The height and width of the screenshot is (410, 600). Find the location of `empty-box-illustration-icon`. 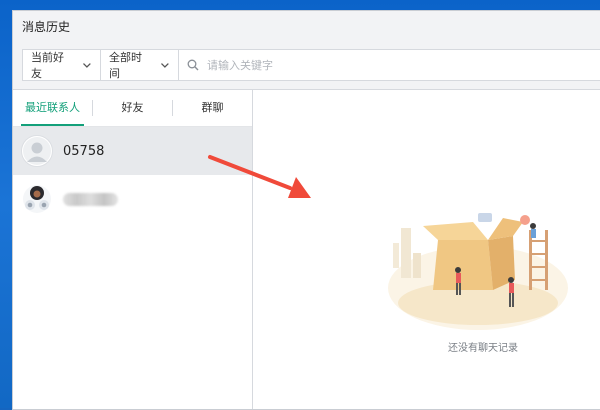

empty-box-illustration-icon is located at coordinates (478, 271).